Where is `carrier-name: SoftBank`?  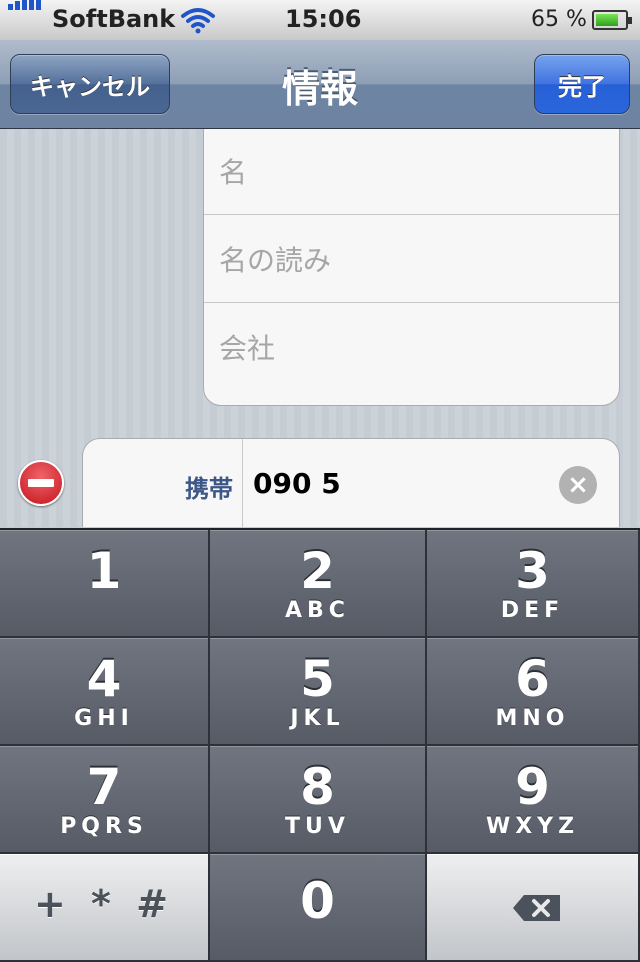 carrier-name: SoftBank is located at coordinates (114, 19).